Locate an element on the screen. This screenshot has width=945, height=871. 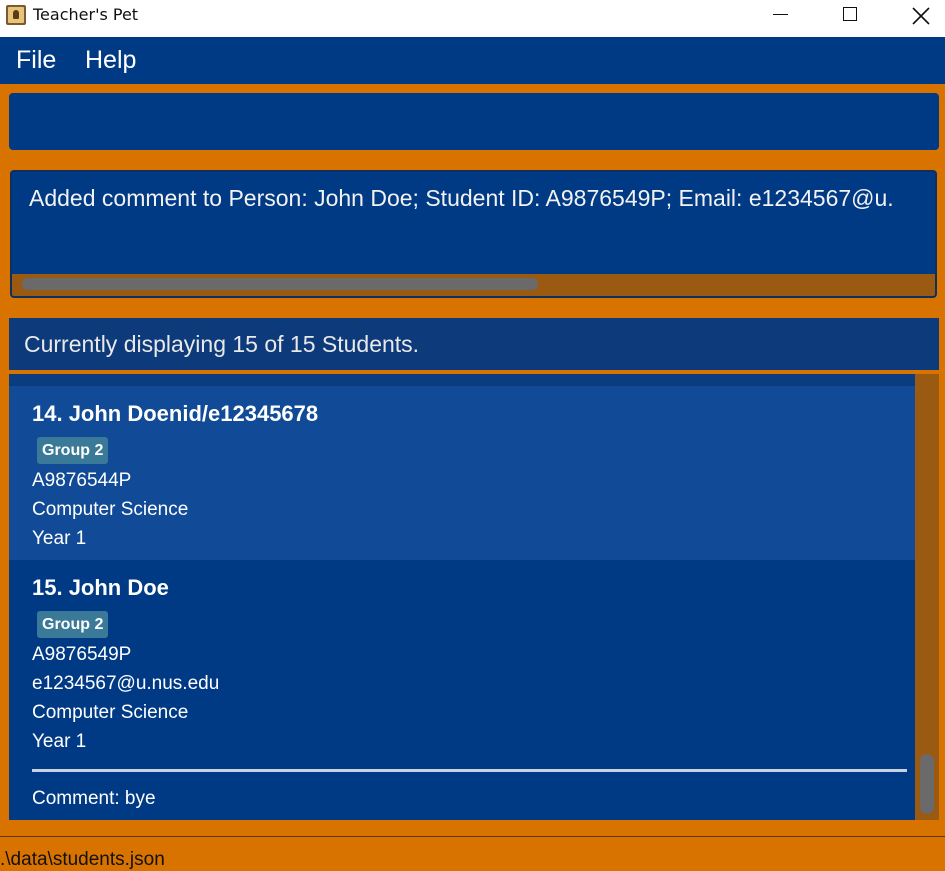
maximize-button is located at coordinates (850, 18).